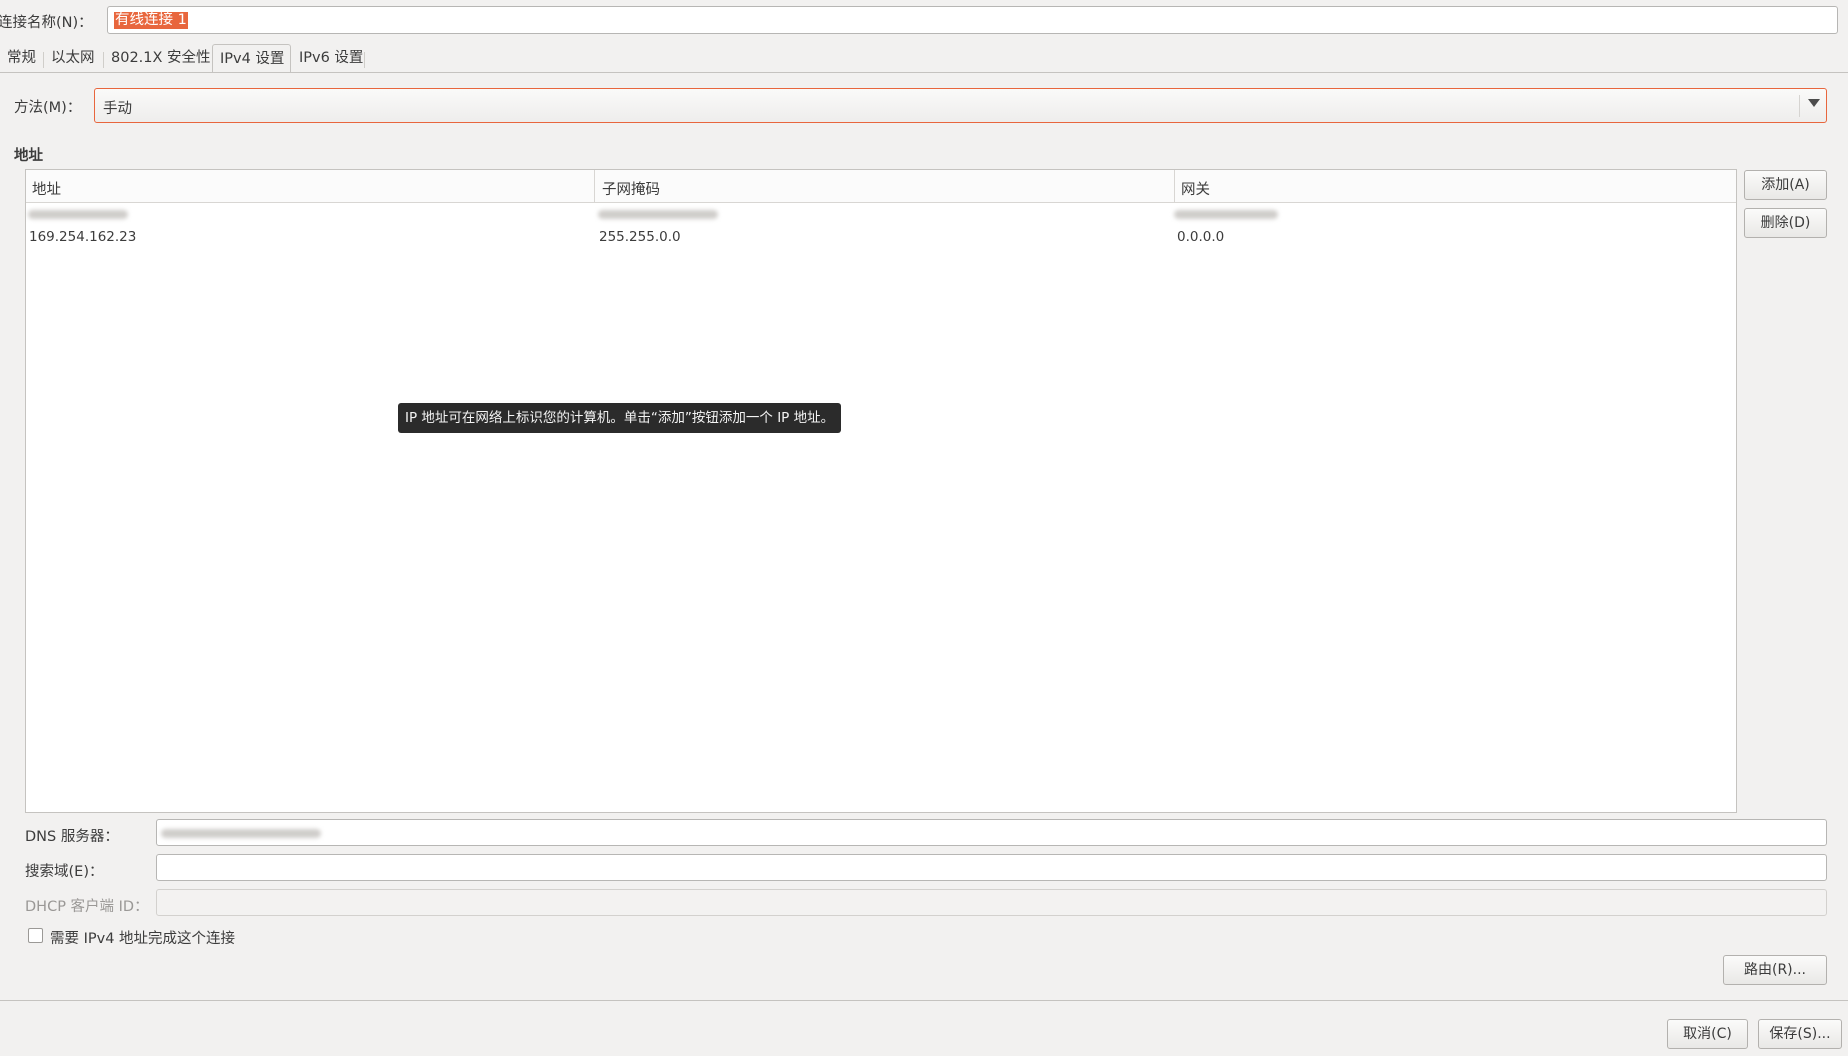 This screenshot has width=1848, height=1056. I want to click on tab-ethernet: 以太网, so click(73, 58).